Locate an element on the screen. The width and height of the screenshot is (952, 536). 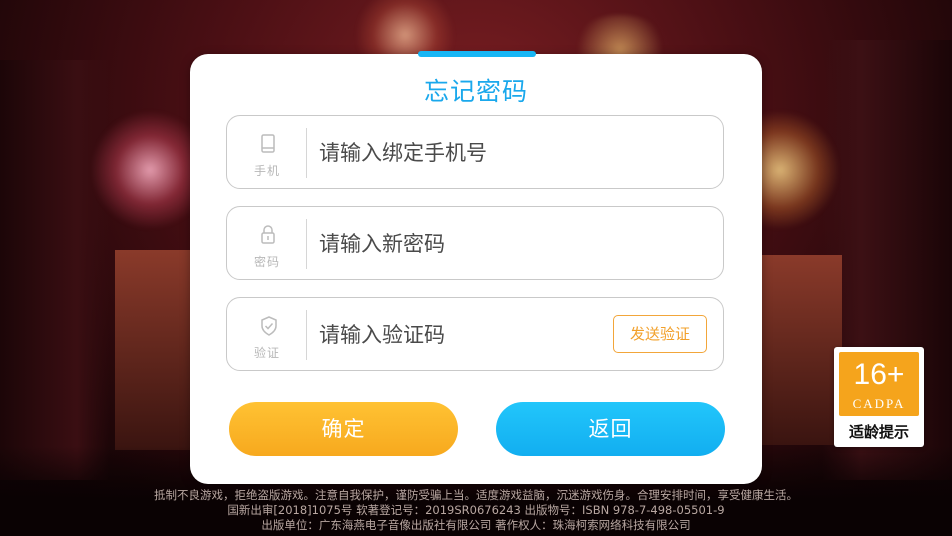
phone-icon is located at coordinates (268, 143).